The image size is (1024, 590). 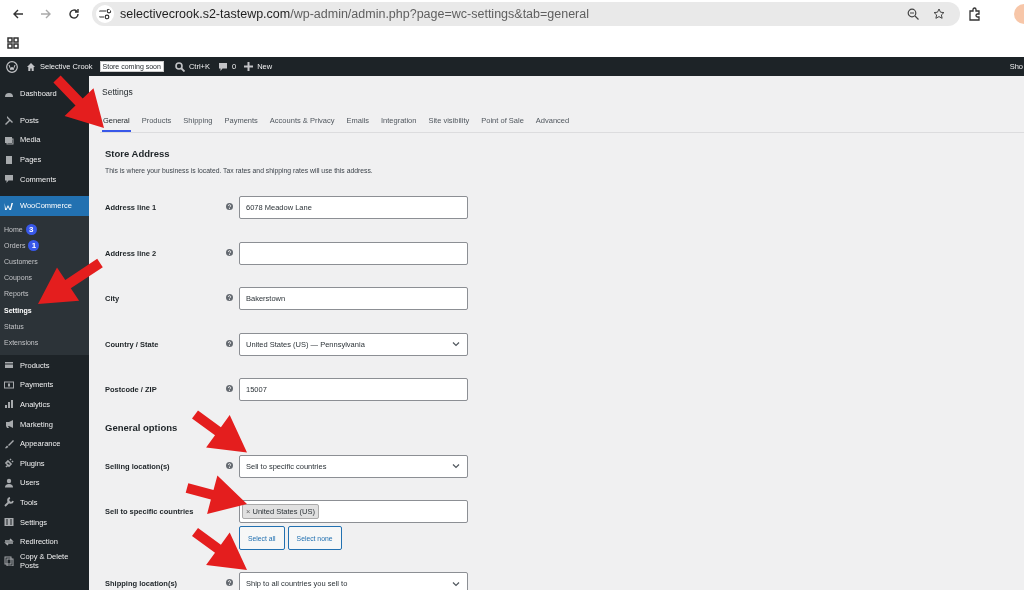 I want to click on page-title: Settings, so click(x=118, y=92).